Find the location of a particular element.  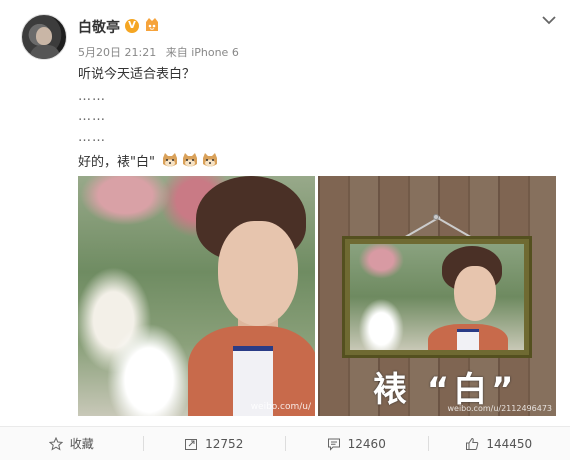

action-bar: 收藏 12752 12460 144450 is located at coordinates (285, 443).